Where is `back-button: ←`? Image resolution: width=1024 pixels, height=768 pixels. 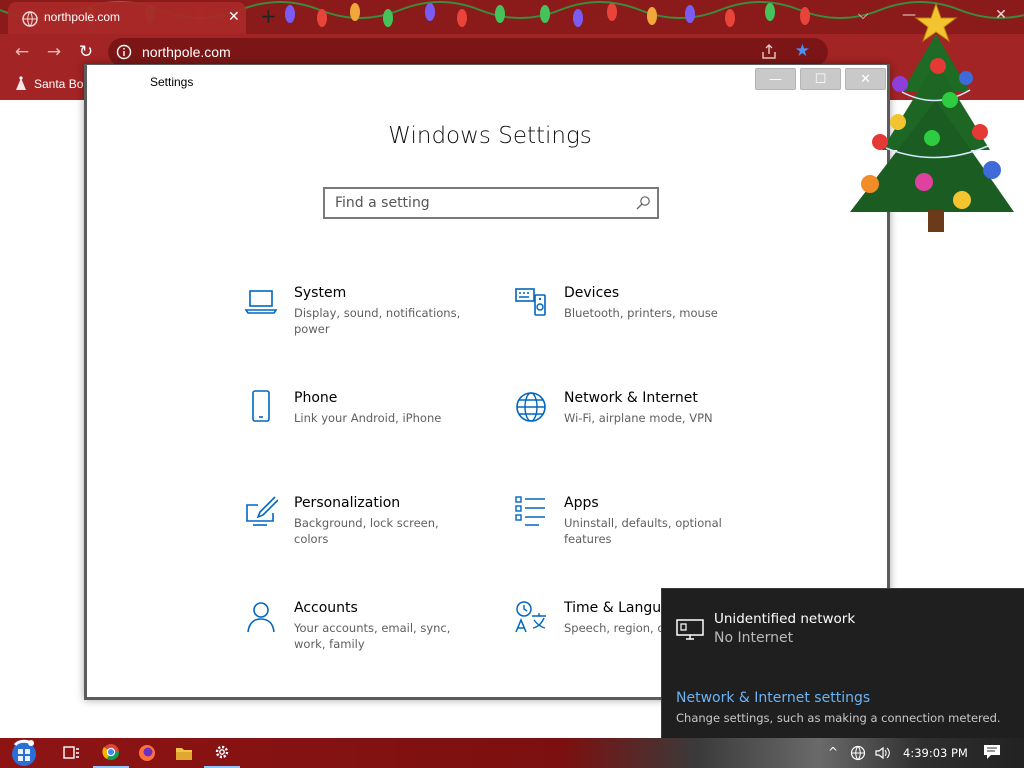
back-button: ← is located at coordinates (22, 52).